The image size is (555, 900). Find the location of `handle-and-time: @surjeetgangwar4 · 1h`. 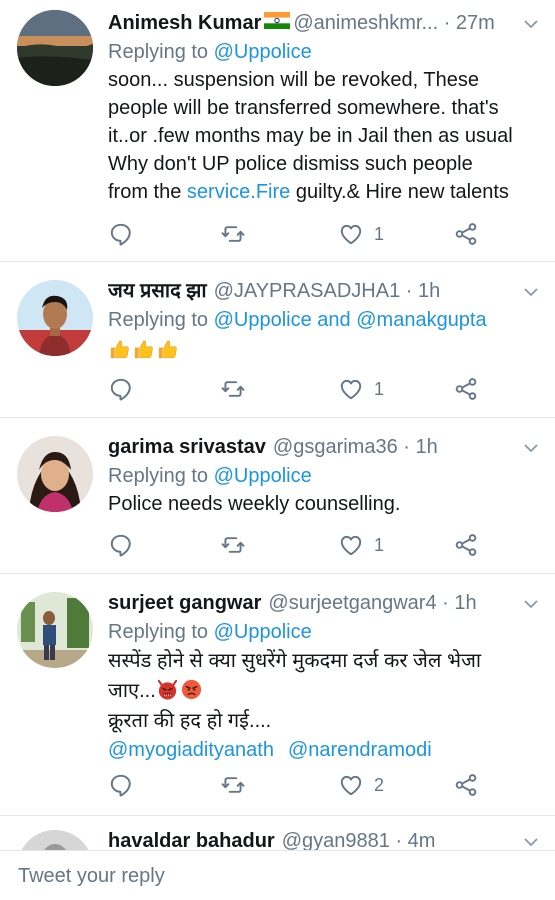

handle-and-time: @surjeetgangwar4 · 1h is located at coordinates (372, 603).